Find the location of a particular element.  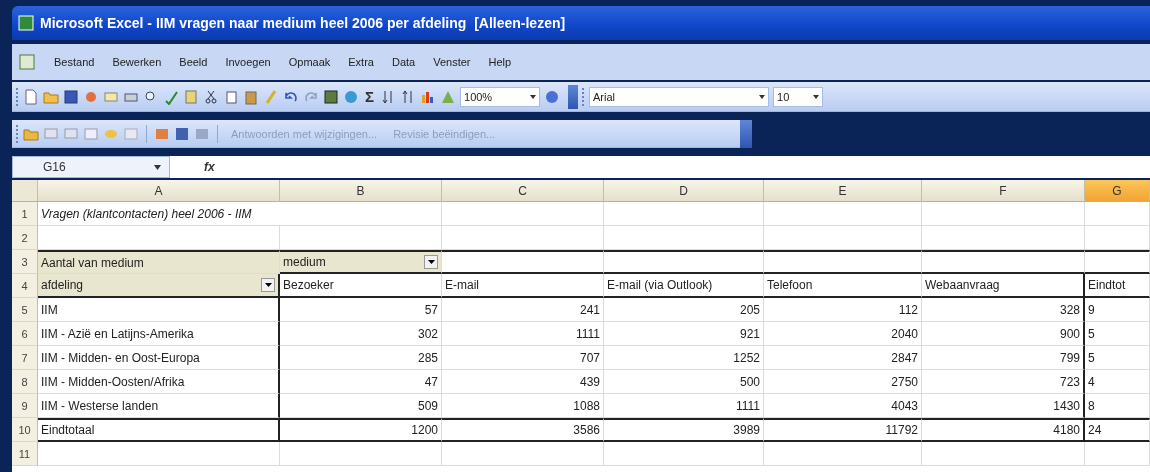

font-combo: Arial is located at coordinates (679, 96).